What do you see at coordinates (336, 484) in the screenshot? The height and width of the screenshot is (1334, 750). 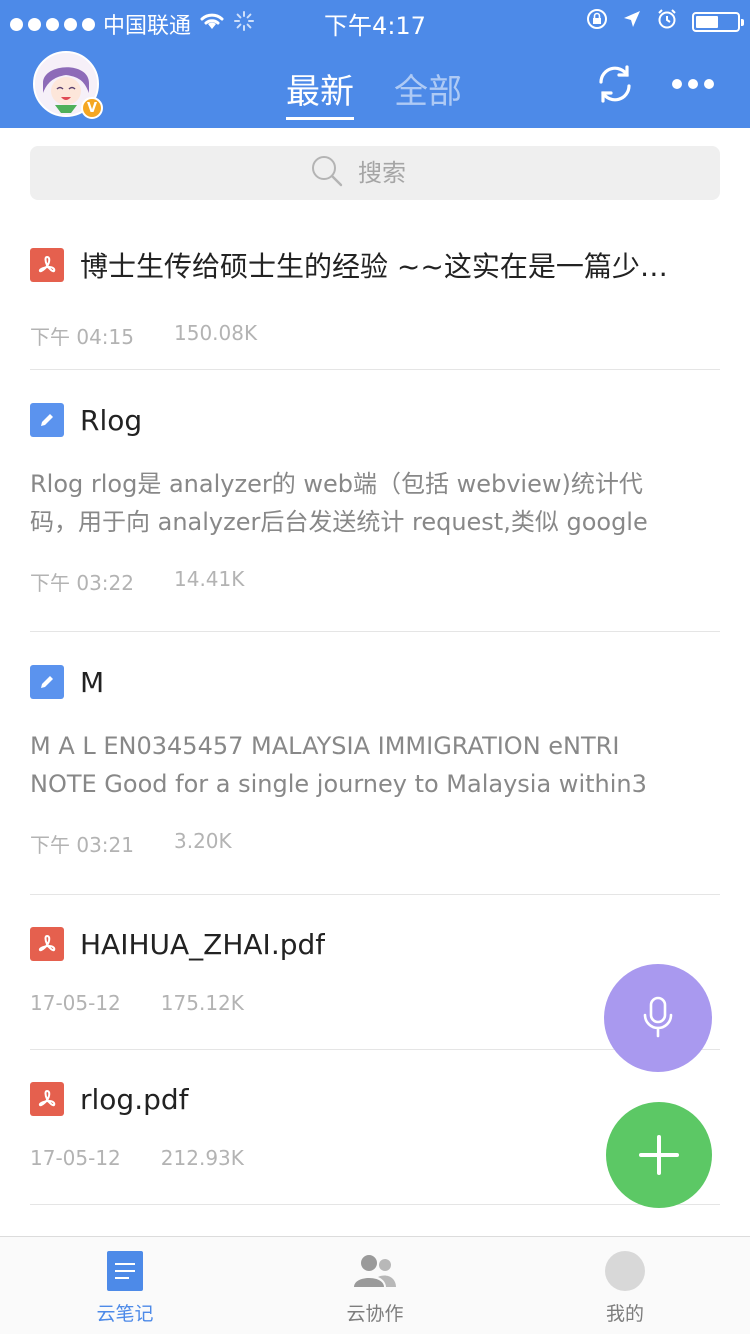 I see `note-snippet-line: Rlog rlog是 analyzer的 web端（包括 webview)统计代` at bounding box center [336, 484].